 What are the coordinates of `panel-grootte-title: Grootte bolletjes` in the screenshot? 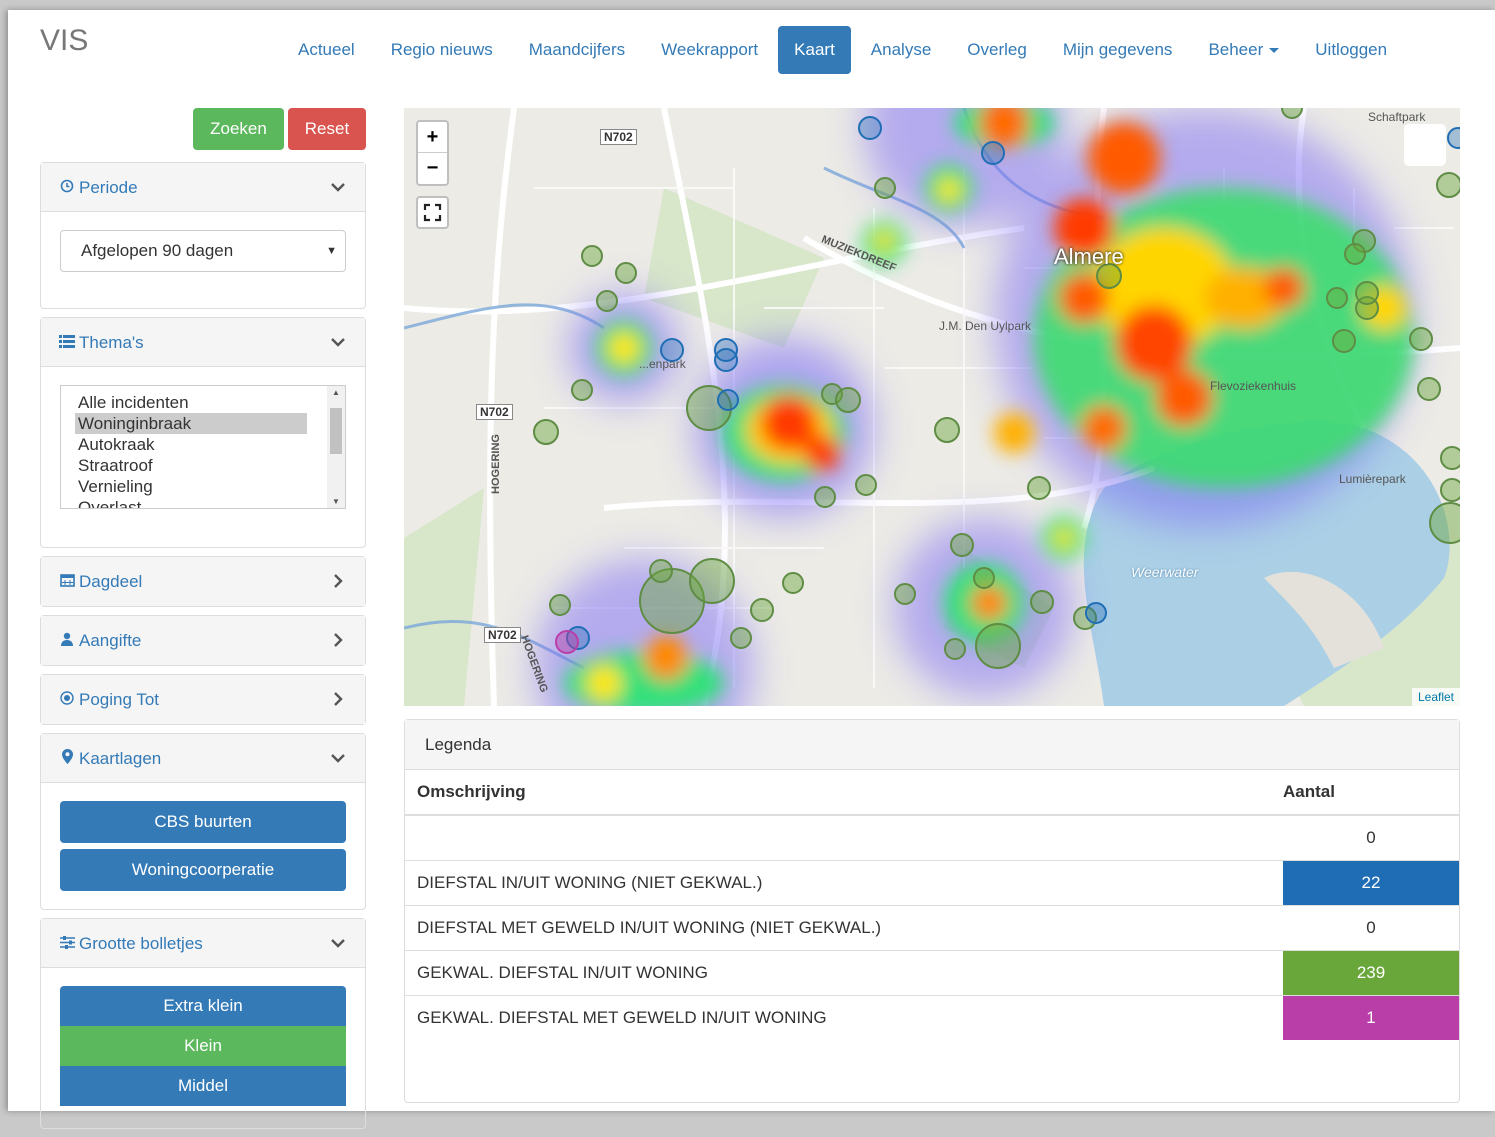 It's located at (141, 943).